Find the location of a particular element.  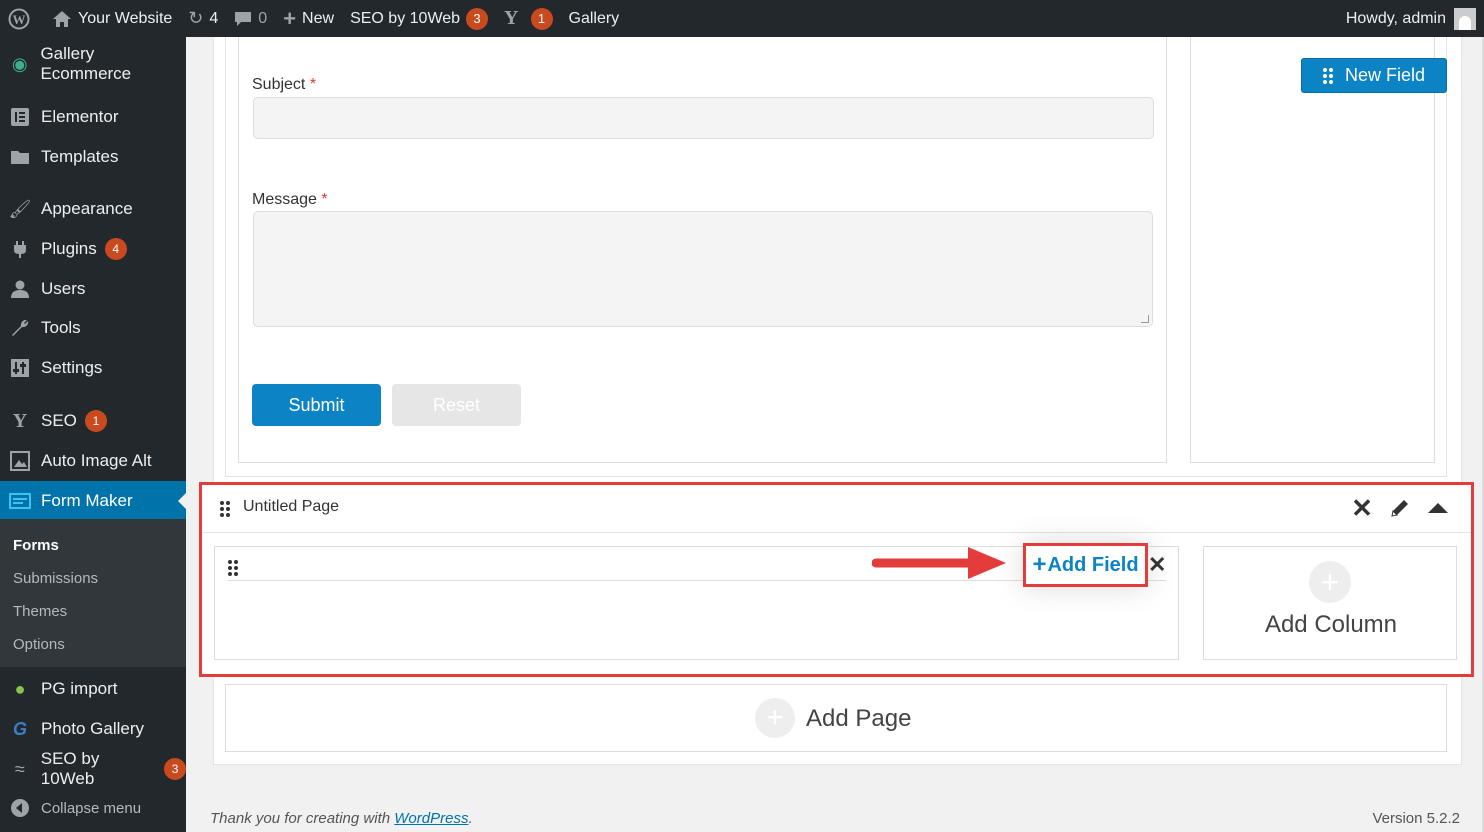

gallery-link: Gallery is located at coordinates (594, 18).